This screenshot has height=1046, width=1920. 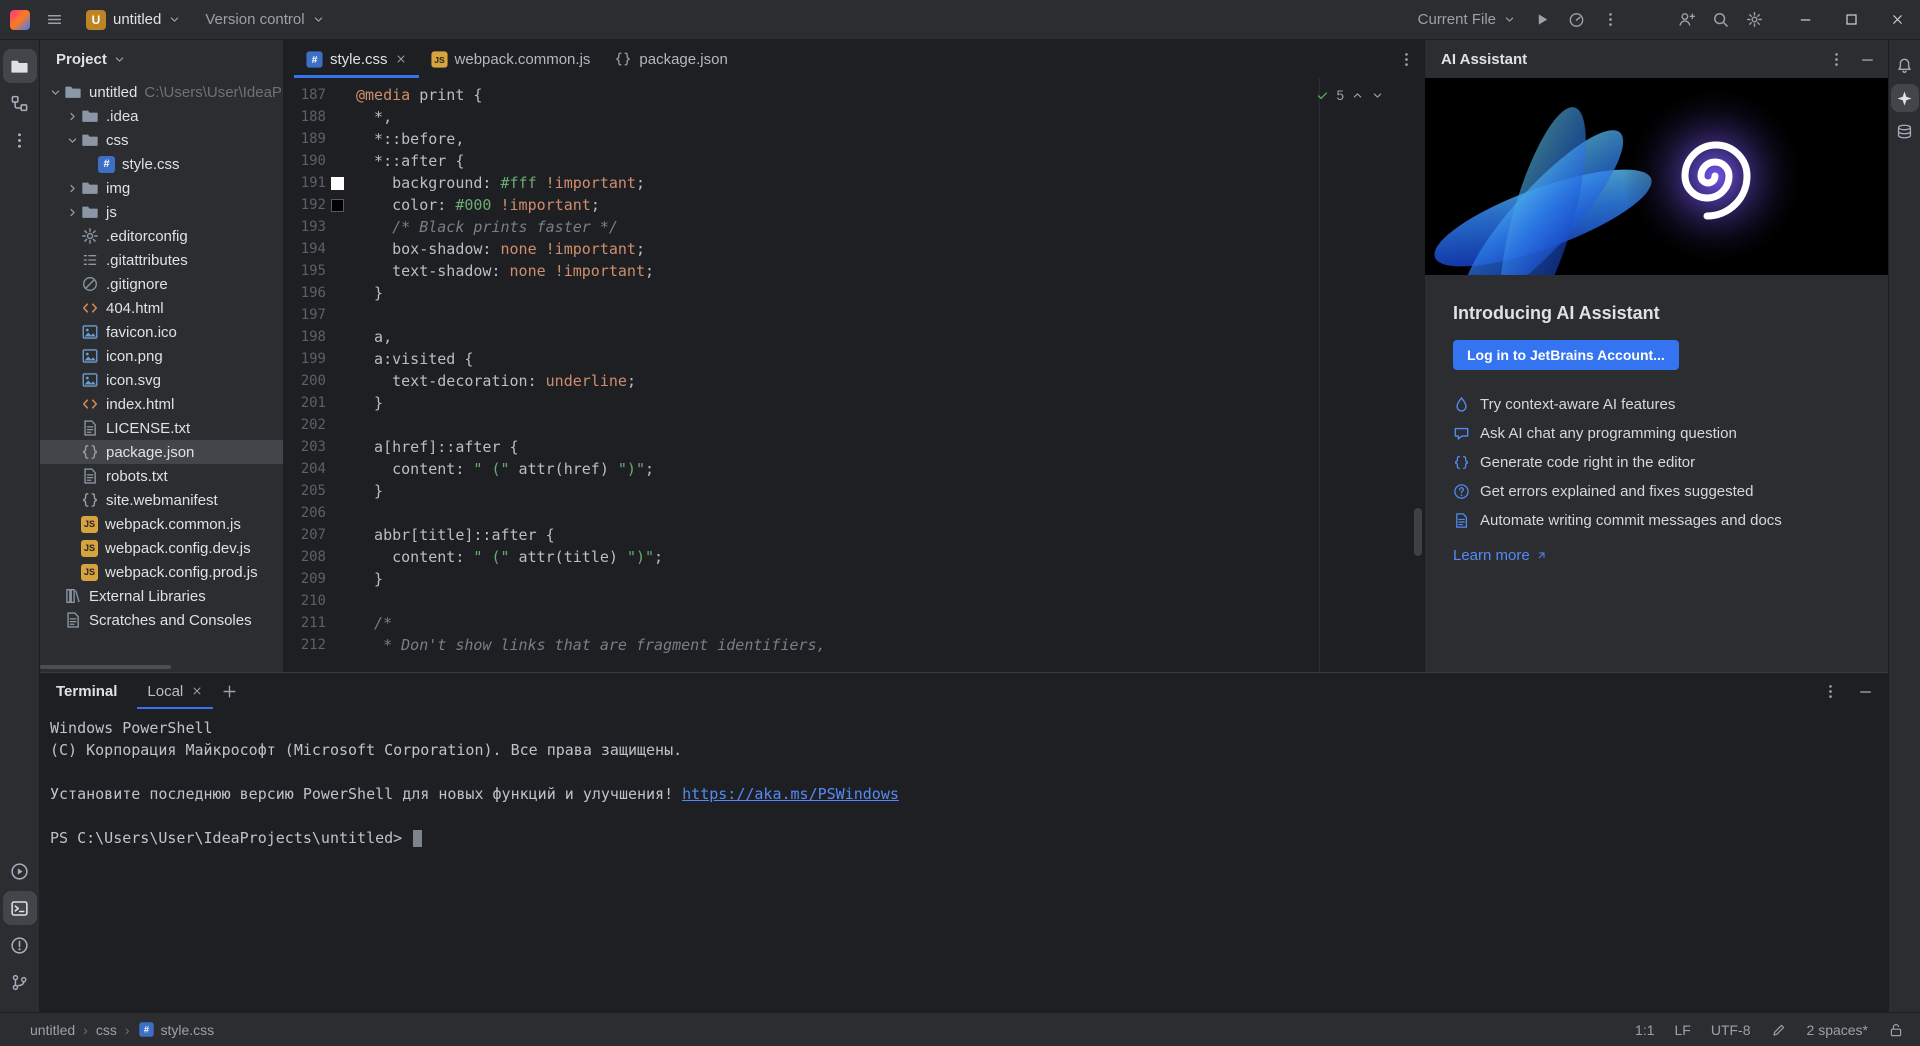 What do you see at coordinates (161, 476) in the screenshot?
I see `tree-item-robots-txt: robots.txt` at bounding box center [161, 476].